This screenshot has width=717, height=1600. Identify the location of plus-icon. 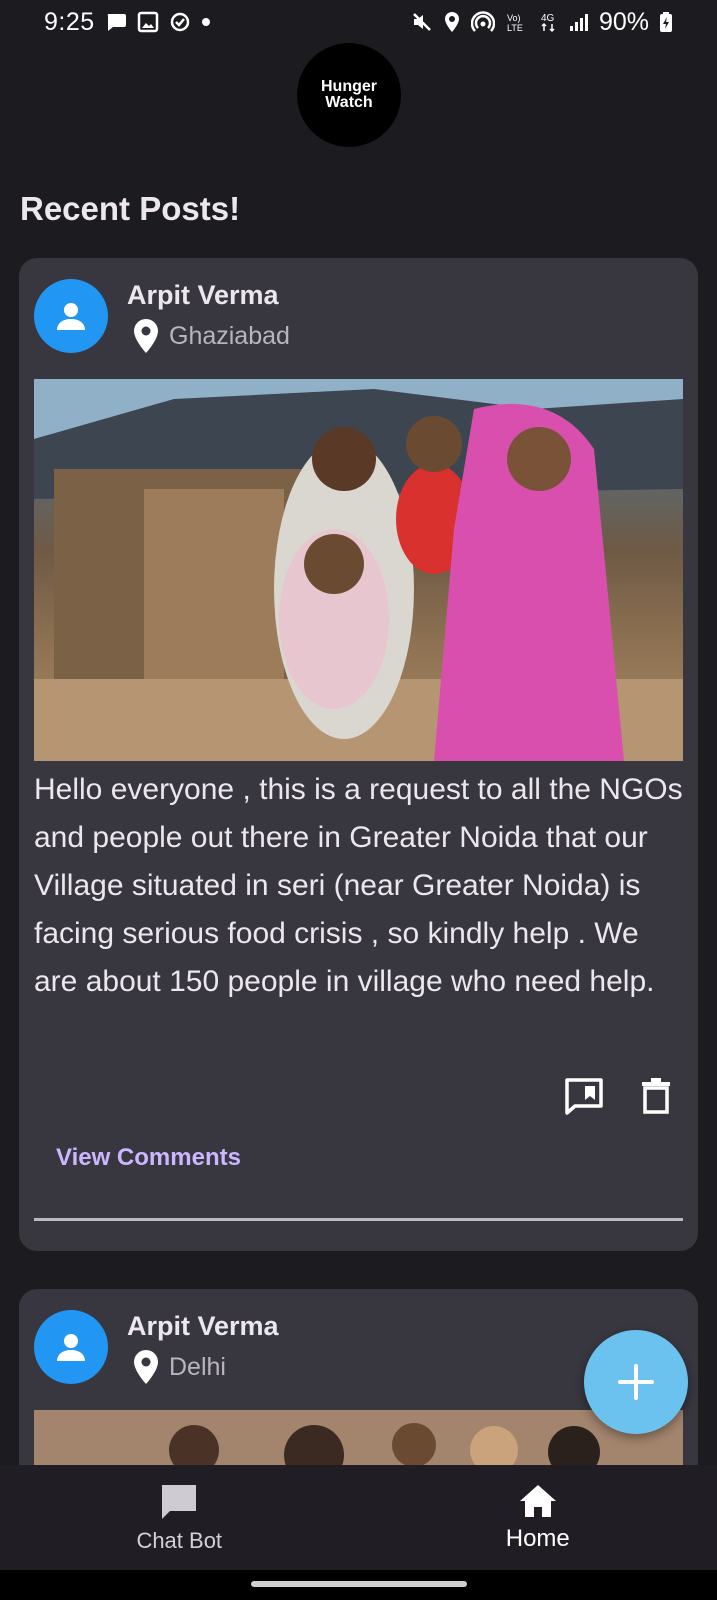
(636, 1382).